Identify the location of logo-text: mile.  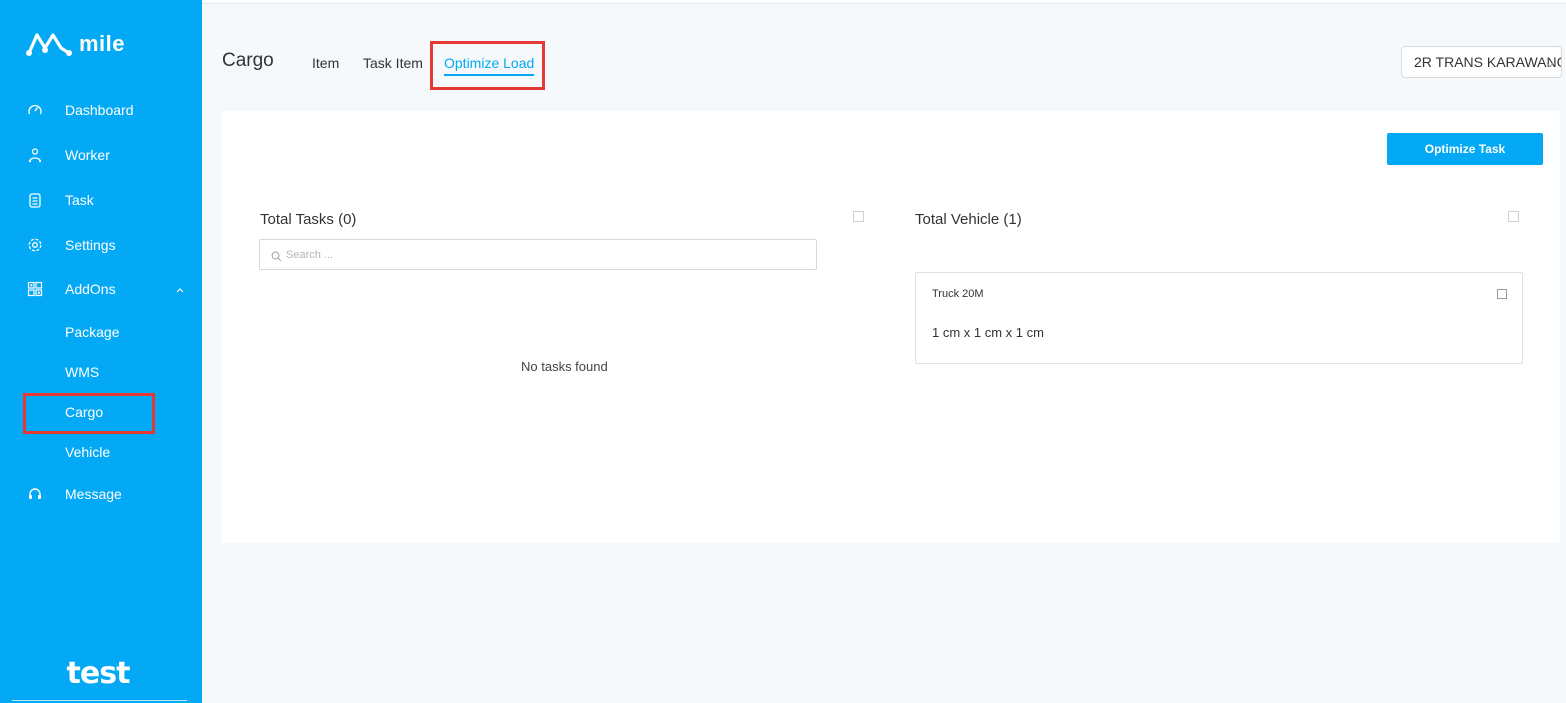
(102, 43).